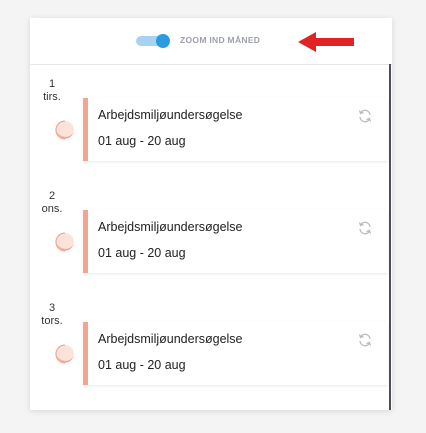  What do you see at coordinates (52, 84) in the screenshot?
I see `day-number: 1` at bounding box center [52, 84].